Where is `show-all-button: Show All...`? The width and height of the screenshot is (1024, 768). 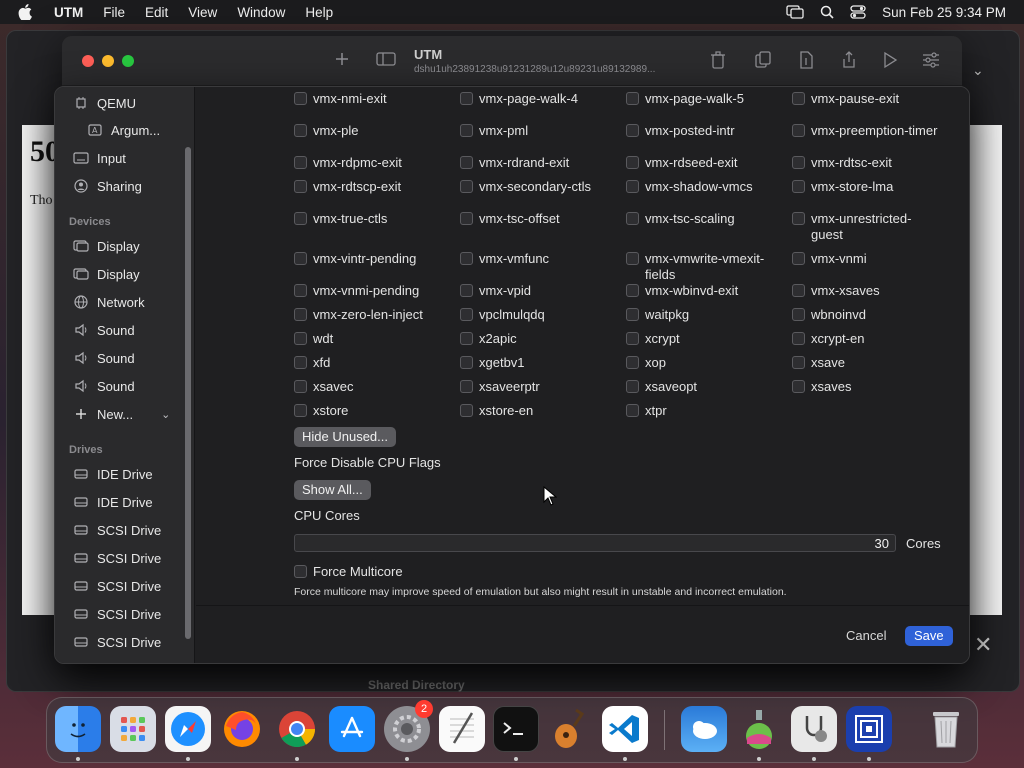
show-all-button: Show All... is located at coordinates (332, 490).